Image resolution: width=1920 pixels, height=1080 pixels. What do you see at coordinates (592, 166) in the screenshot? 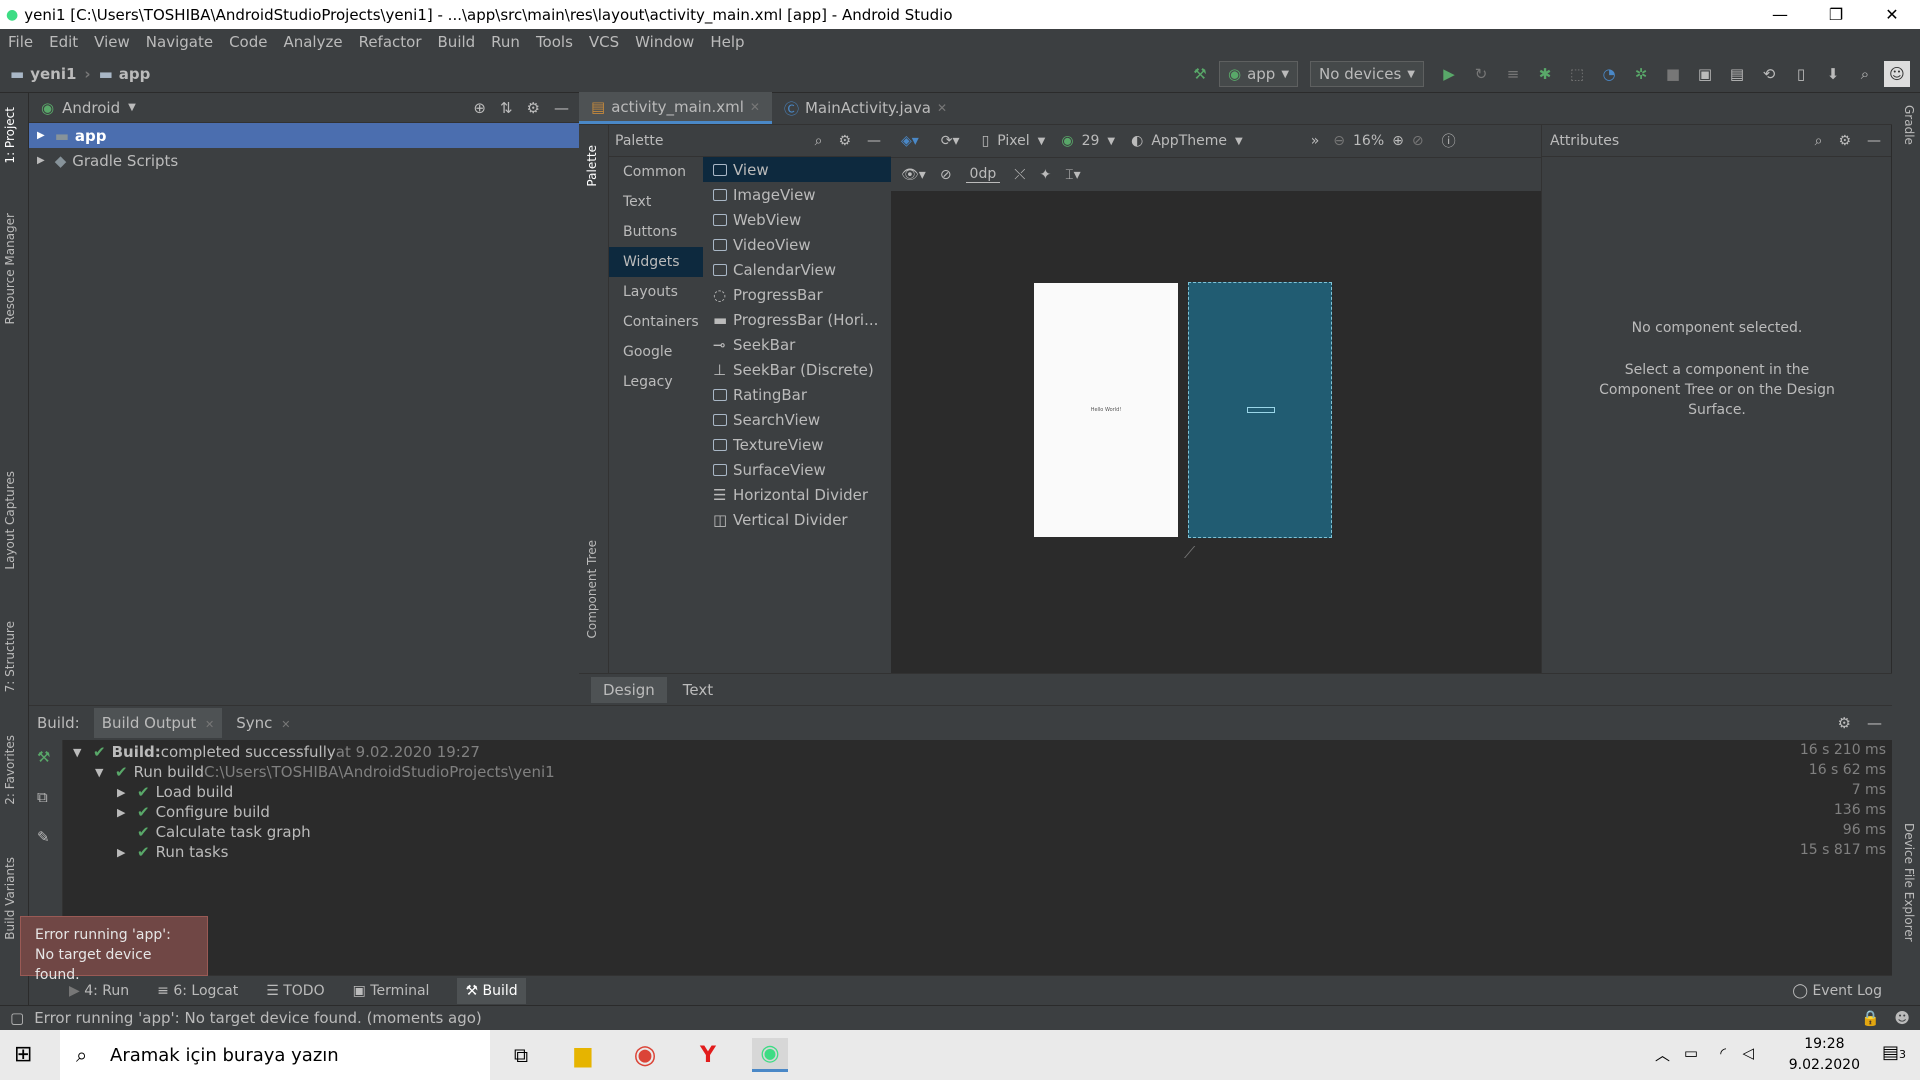
I see `tab-palette: Palette` at bounding box center [592, 166].